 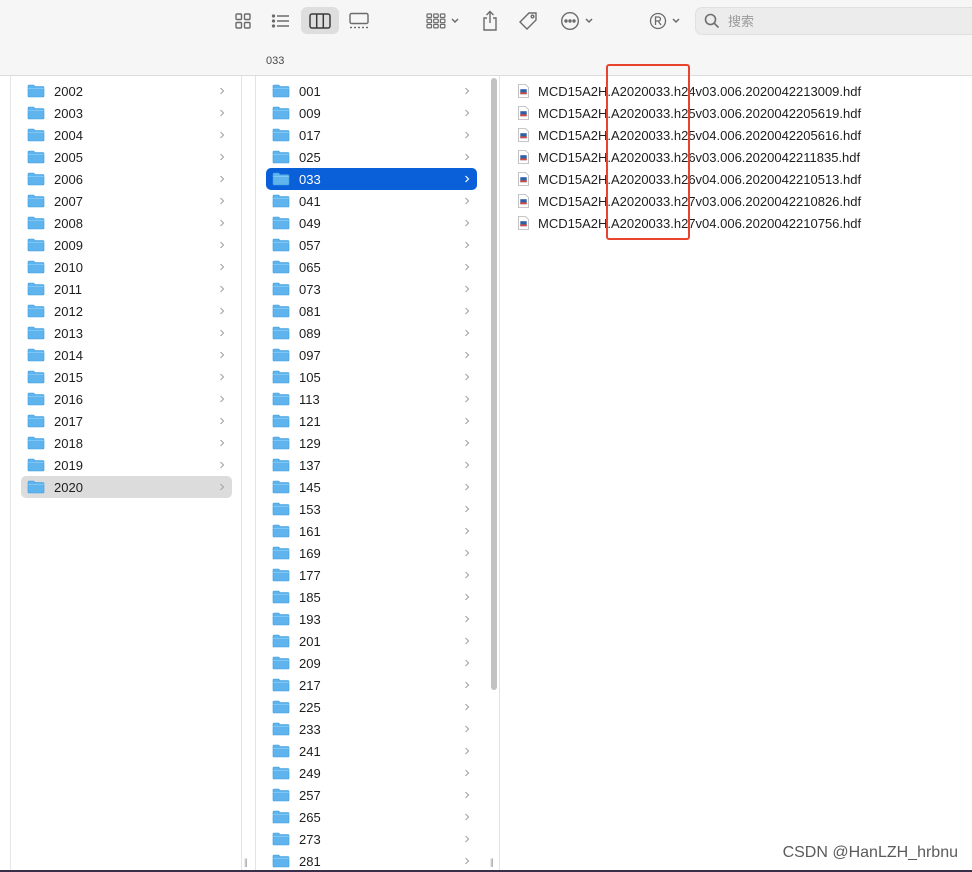 What do you see at coordinates (126, 421) in the screenshot?
I see `folder-row: 2017` at bounding box center [126, 421].